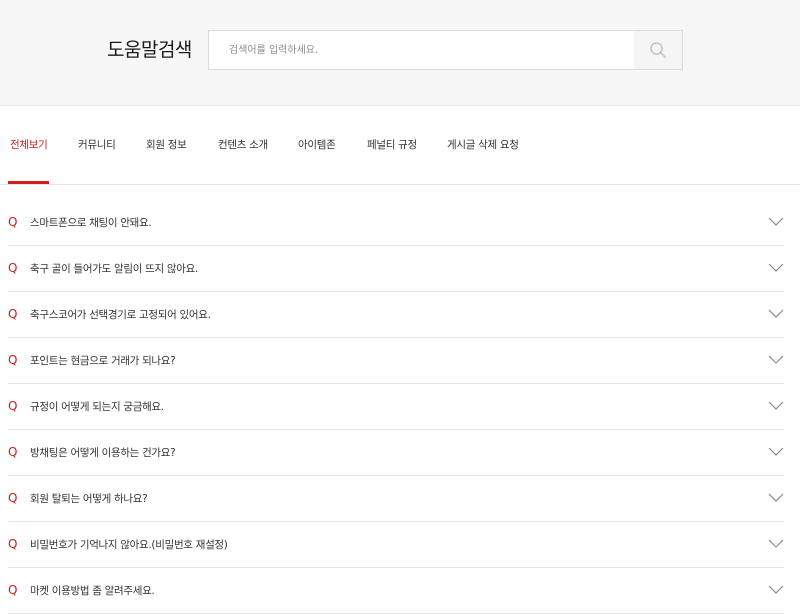 This screenshot has height=614, width=800. Describe the element at coordinates (396, 361) in the screenshot. I see `faq-item: Q 포인트는 현금으로 거래가 되나요?` at that location.